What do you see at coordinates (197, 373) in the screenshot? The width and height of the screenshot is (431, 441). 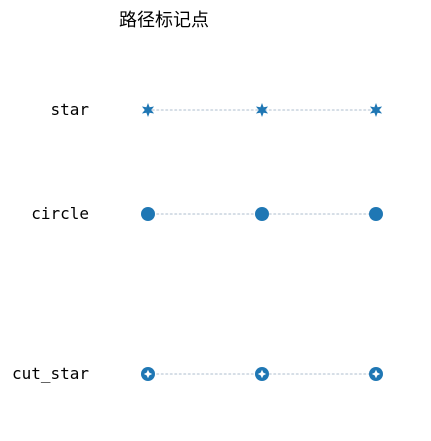 I see `row-cut-star: cut_star` at bounding box center [197, 373].